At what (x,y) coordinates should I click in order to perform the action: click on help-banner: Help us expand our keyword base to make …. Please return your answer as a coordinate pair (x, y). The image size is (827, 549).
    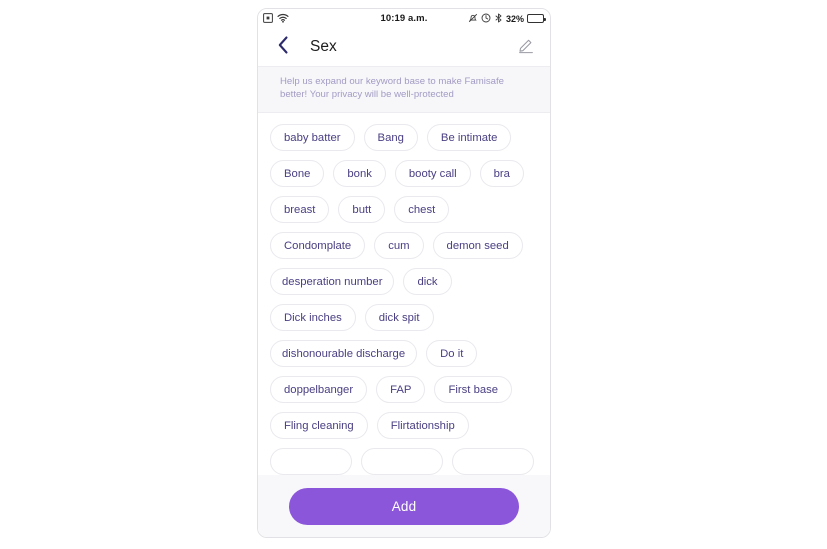
    Looking at the image, I should click on (404, 90).